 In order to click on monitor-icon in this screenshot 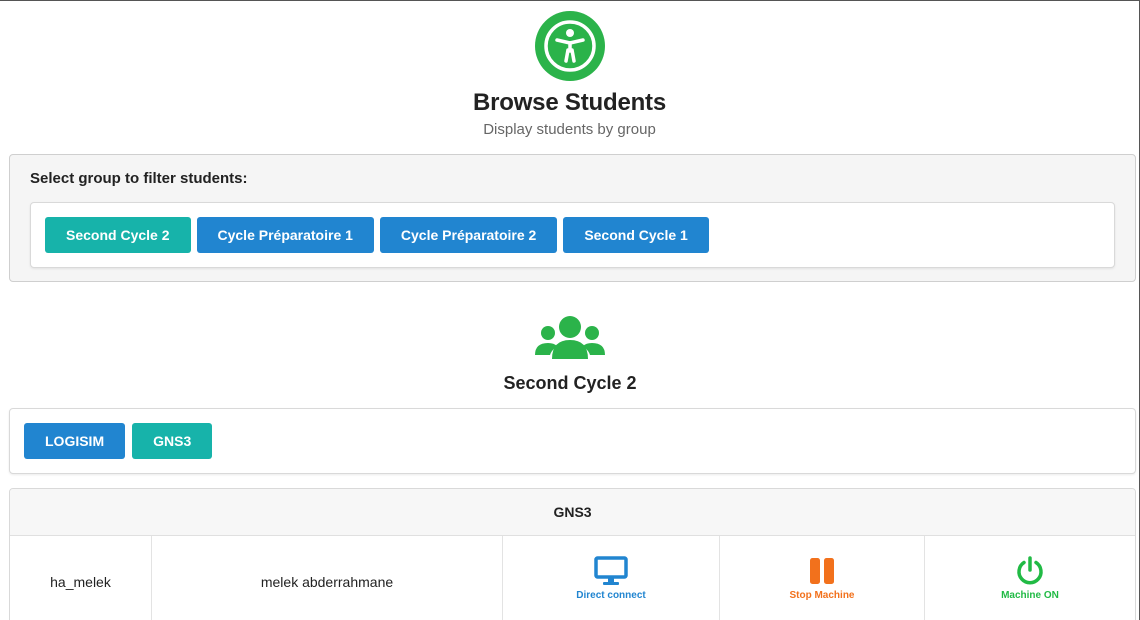, I will do `click(611, 570)`.